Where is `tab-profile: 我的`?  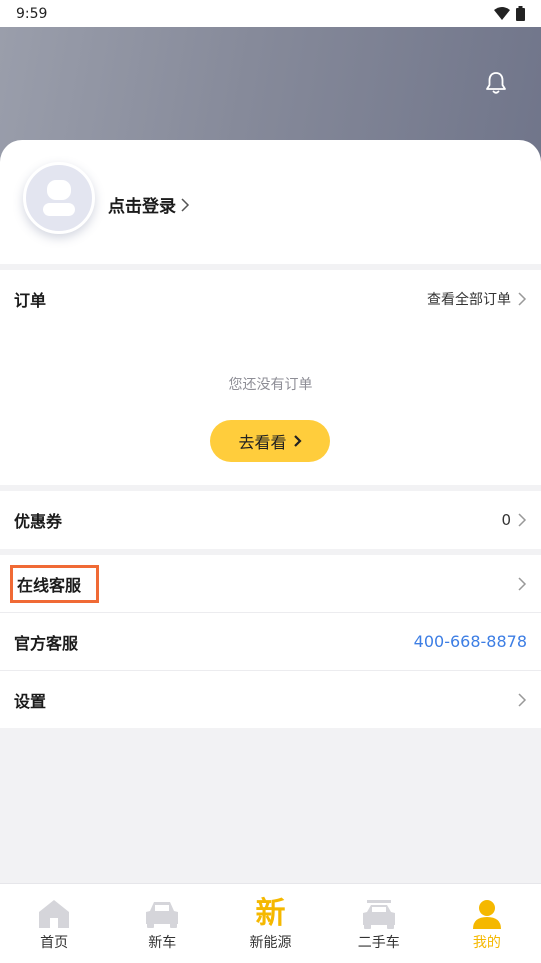
tab-profile: 我的 is located at coordinates (487, 923).